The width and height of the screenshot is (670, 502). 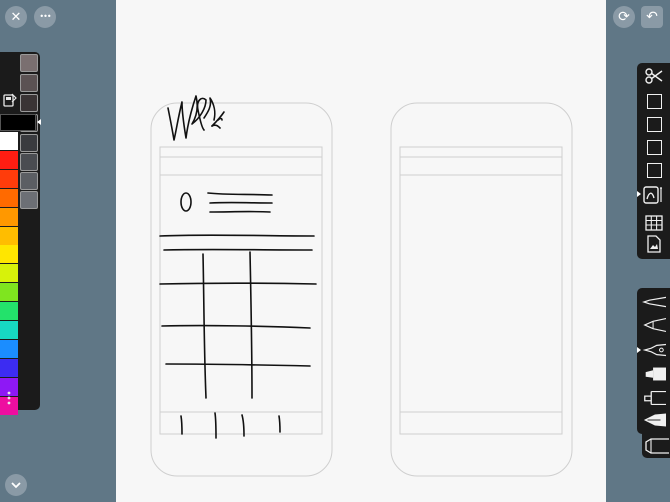 I want to click on chevron-down-icon, so click(x=16, y=485).